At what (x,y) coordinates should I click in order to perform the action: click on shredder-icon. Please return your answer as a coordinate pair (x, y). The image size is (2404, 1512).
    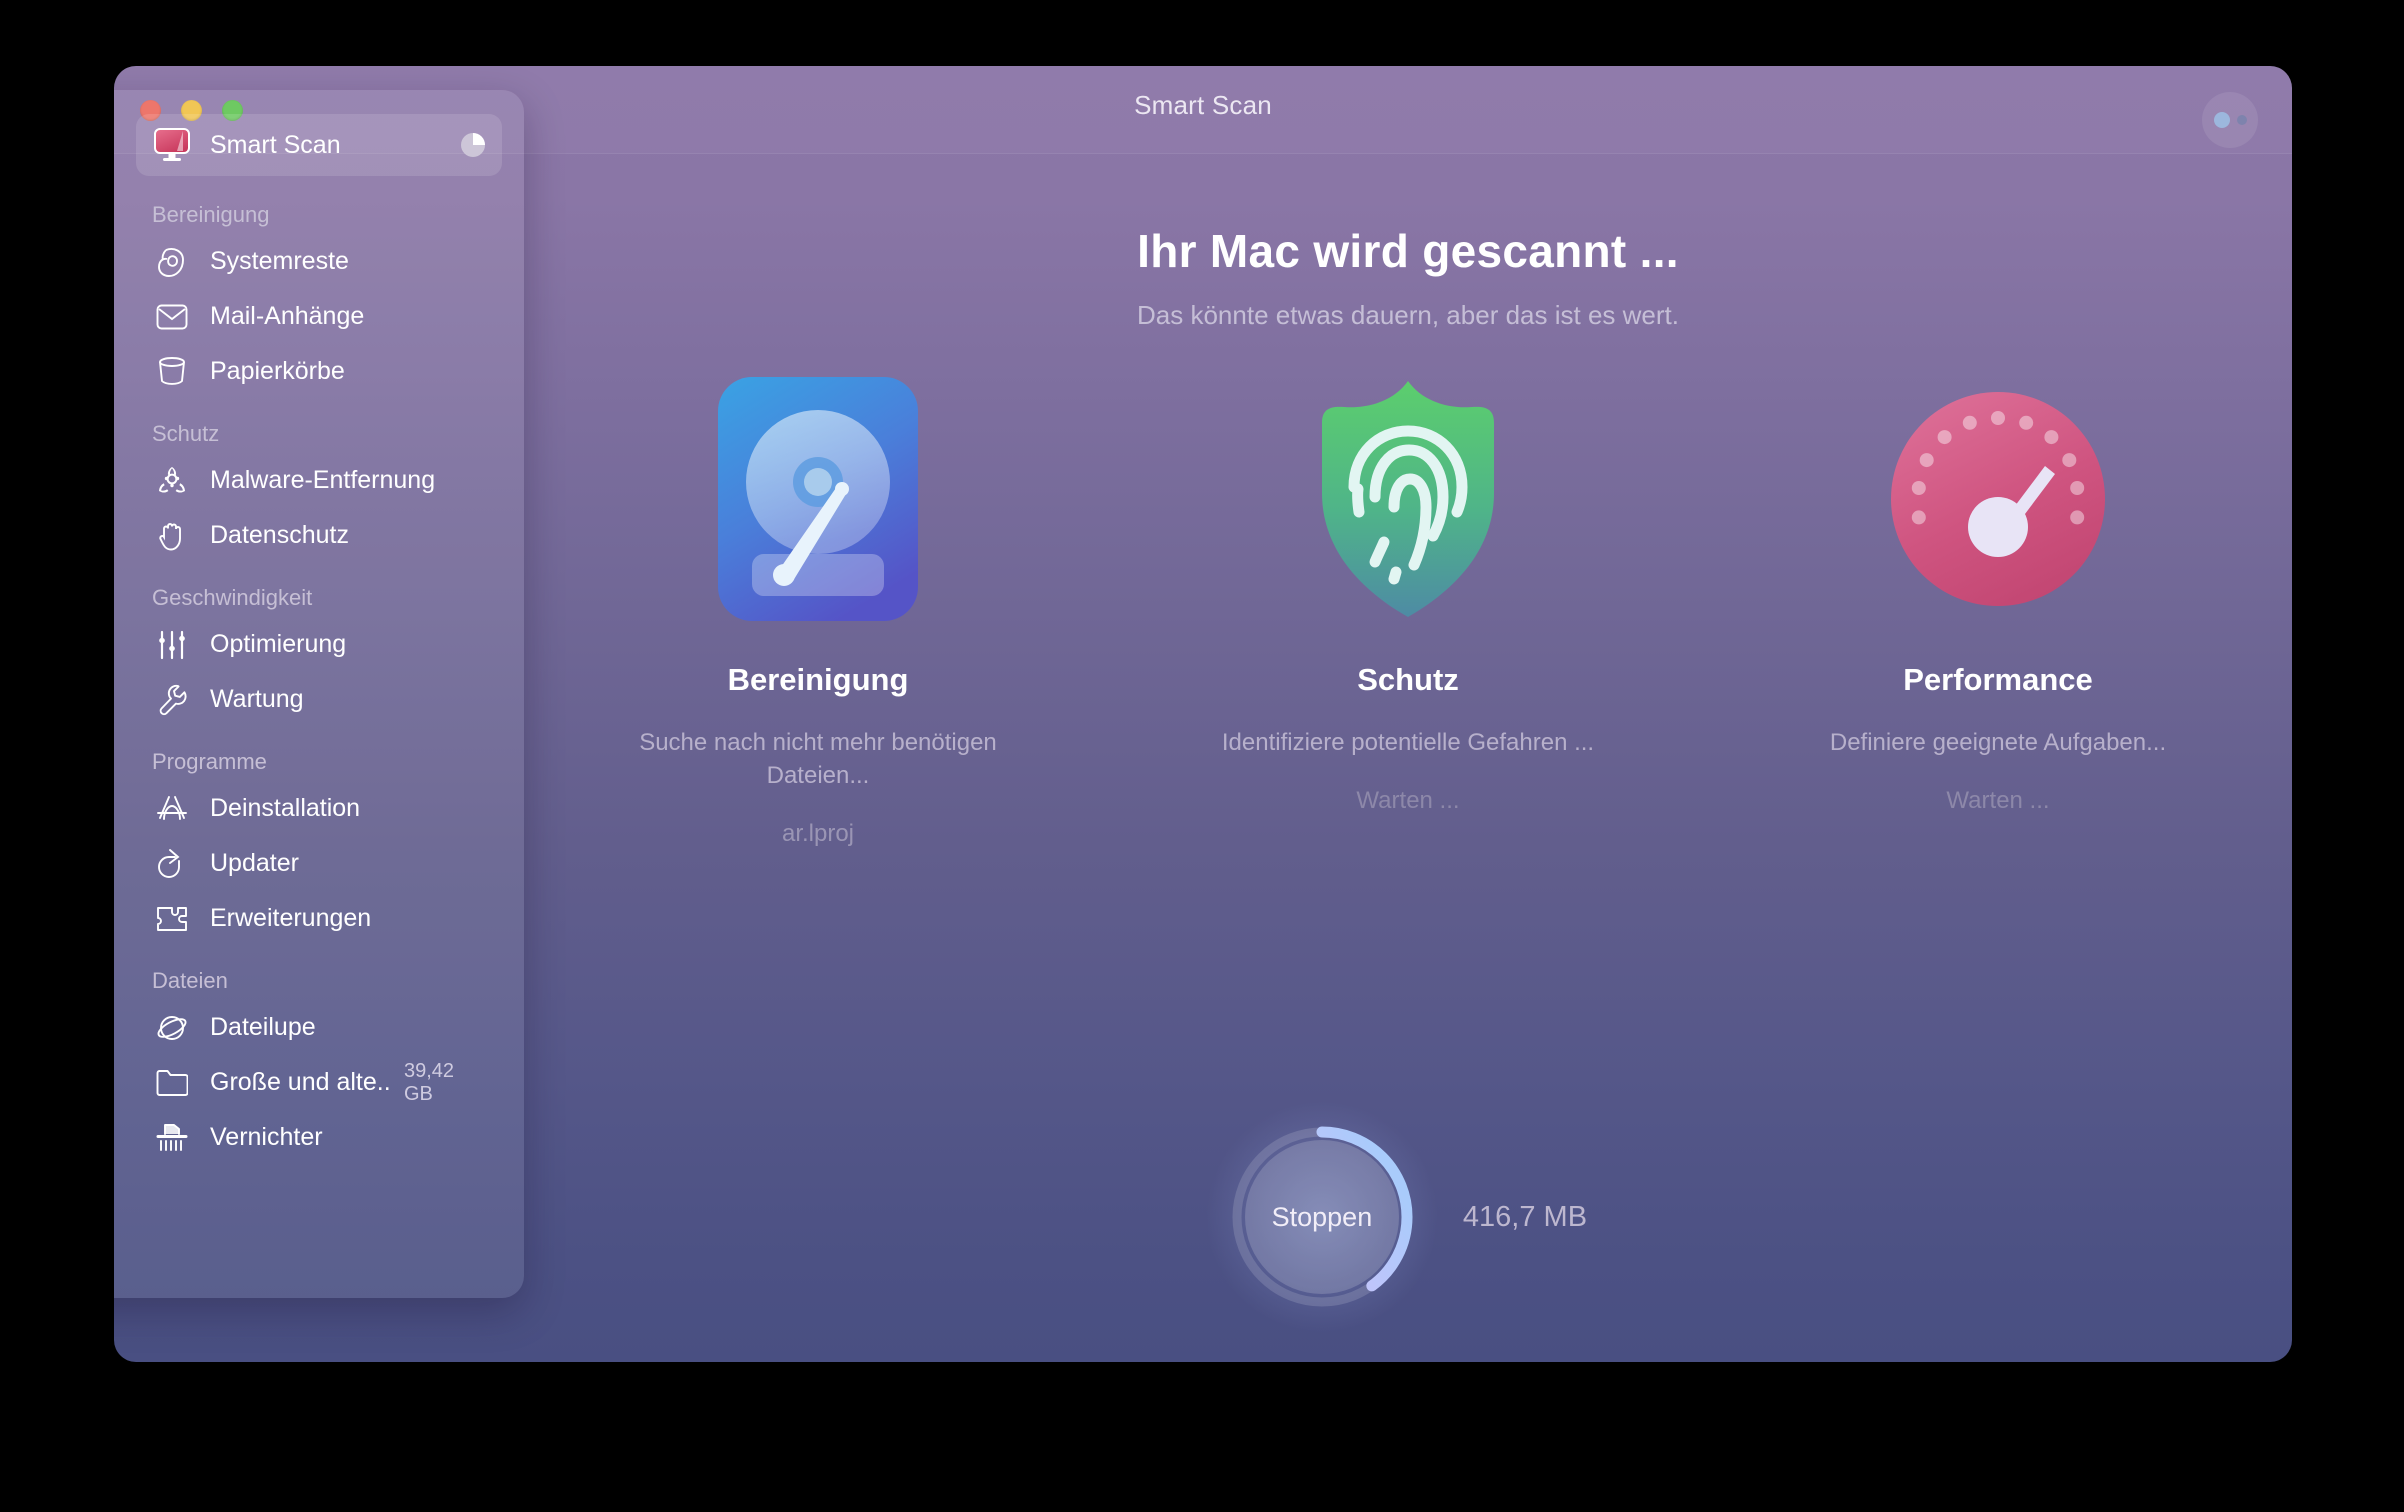
    Looking at the image, I should click on (172, 1138).